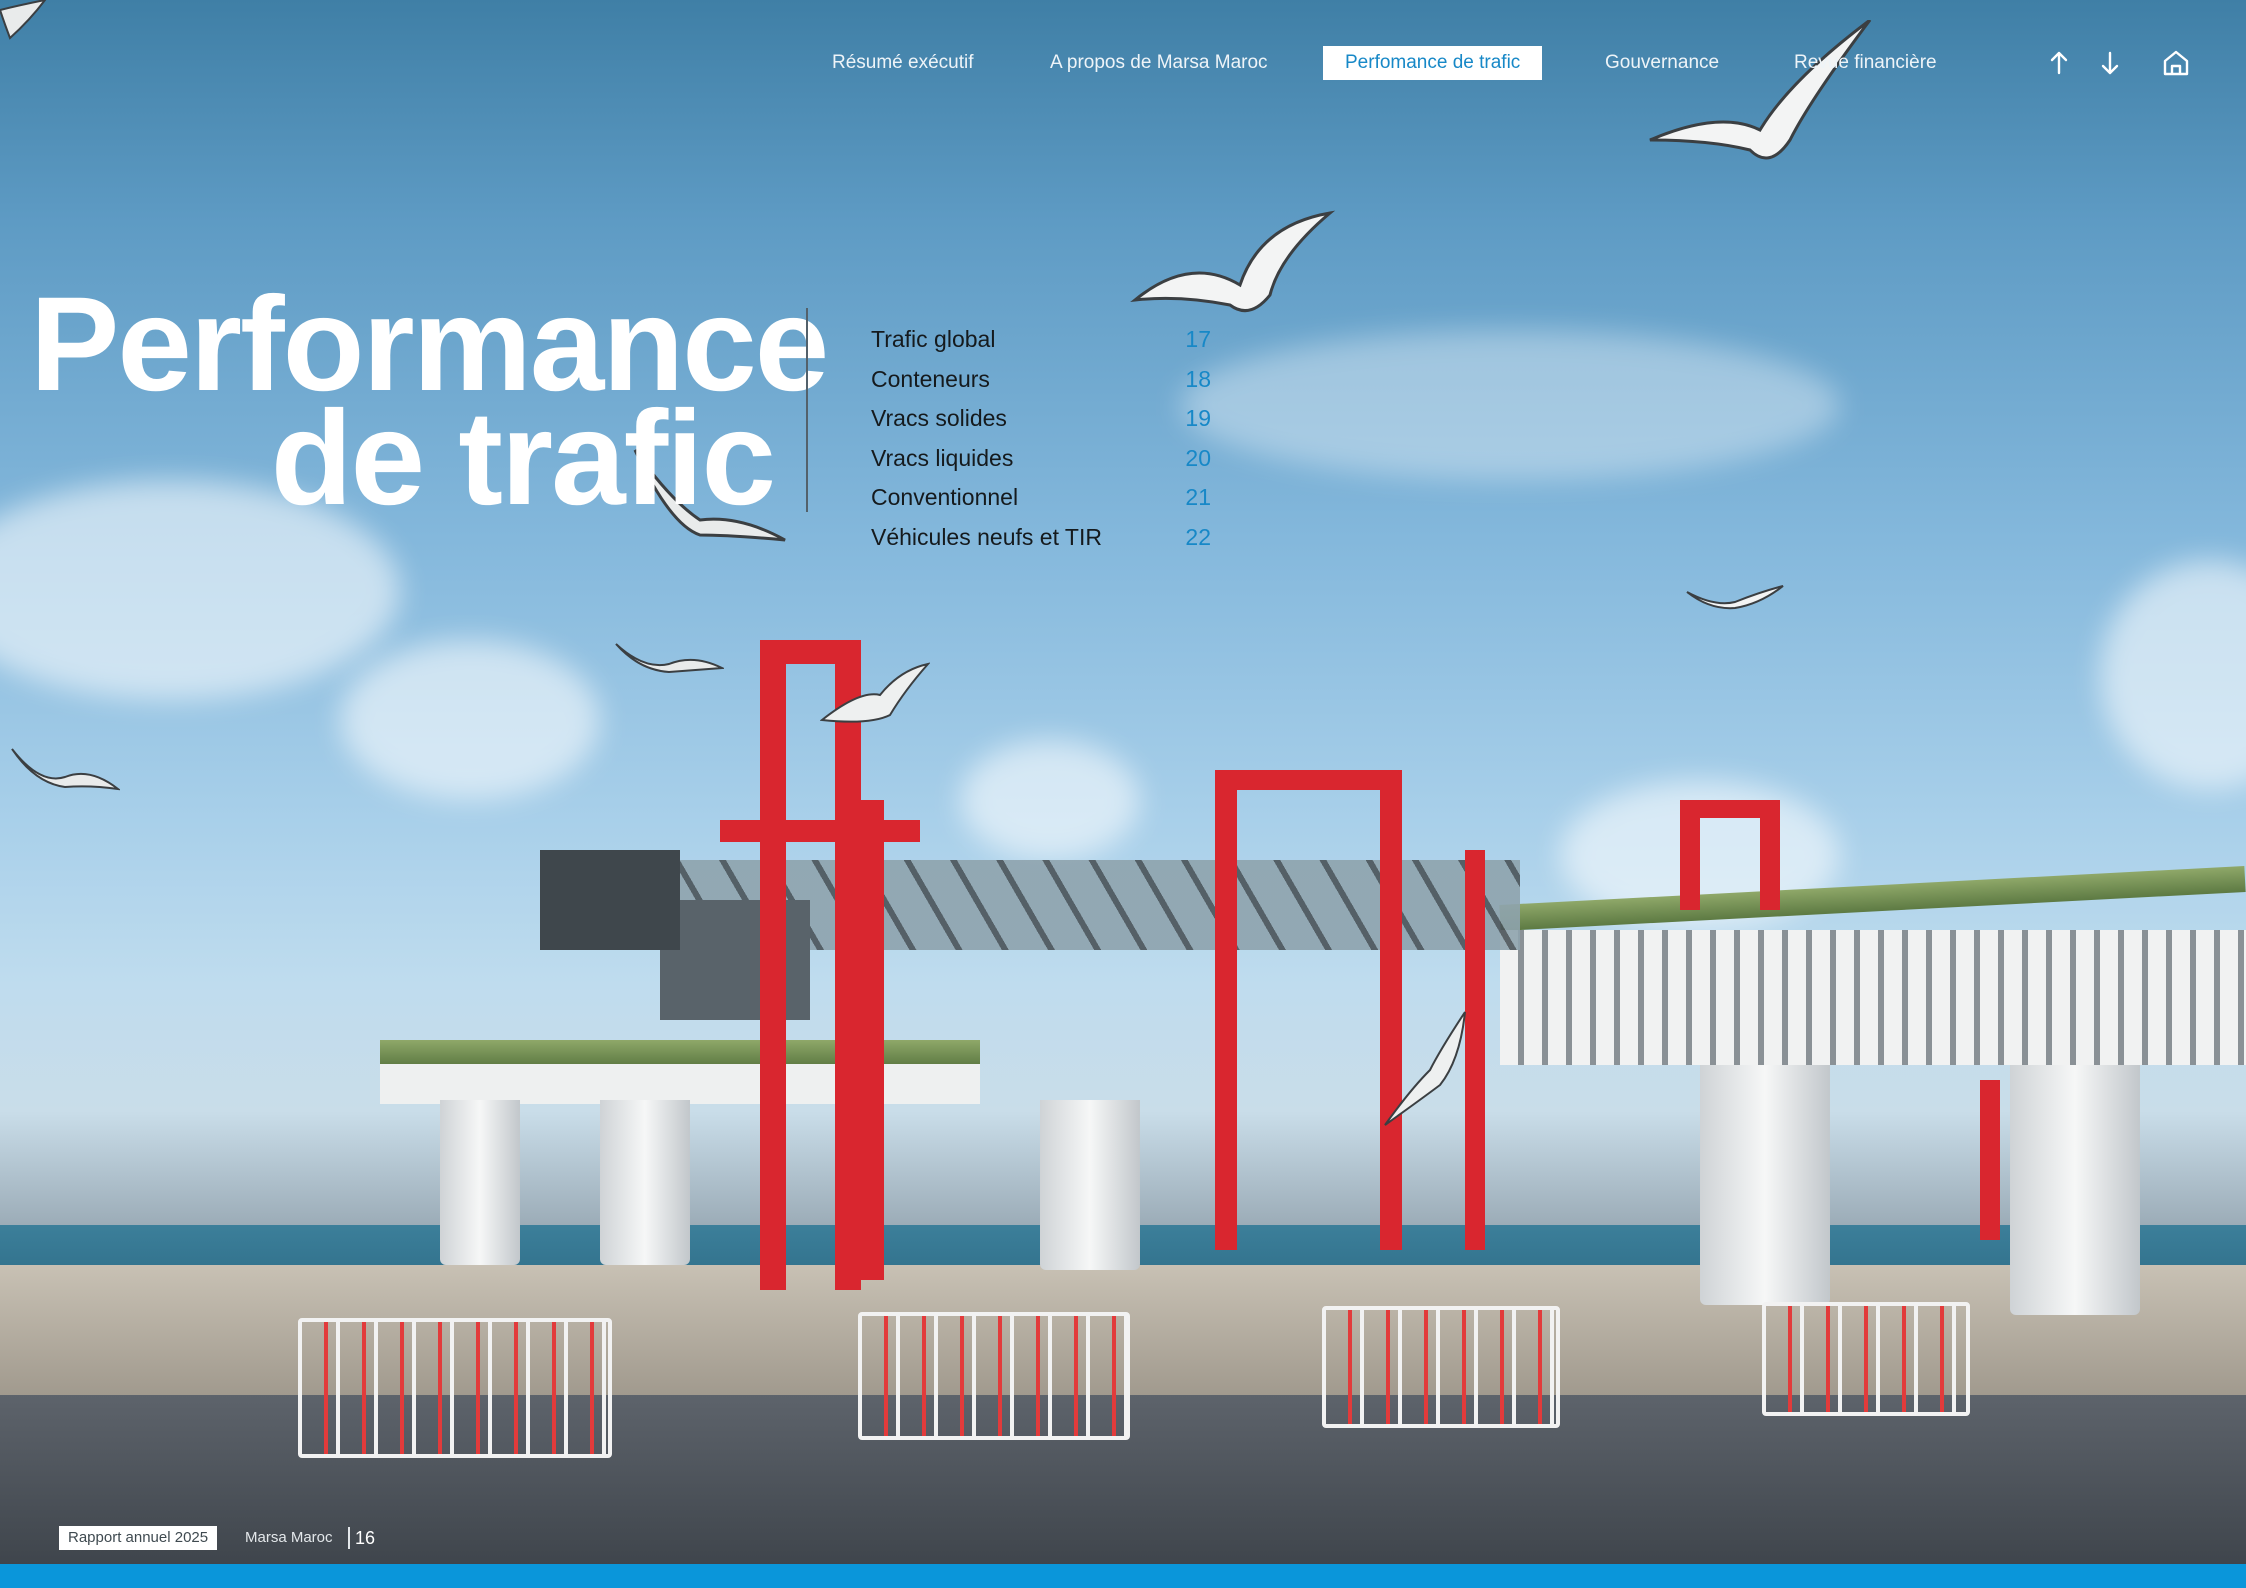  Describe the element at coordinates (2176, 63) in the screenshot. I see `home-icon` at that location.